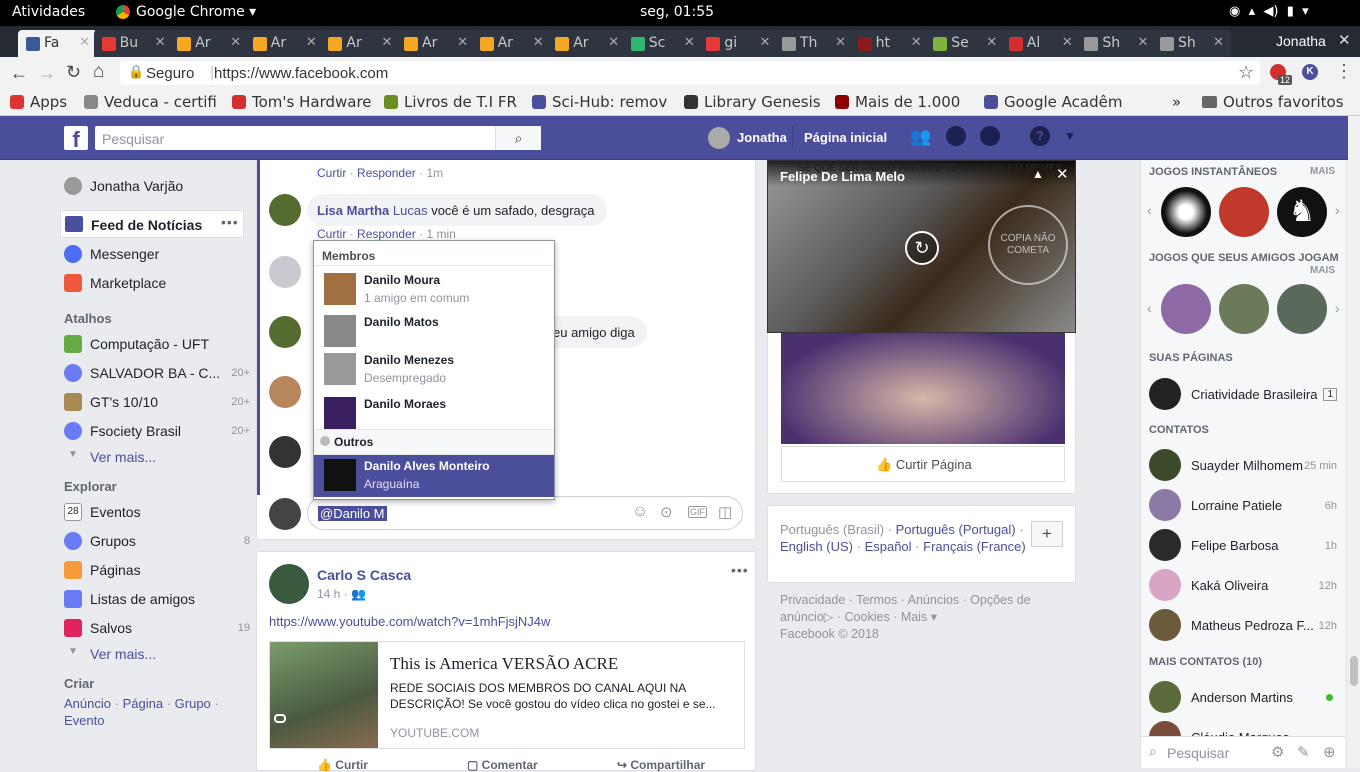 The image size is (1360, 772). I want to click on language-option: Español, so click(888, 546).